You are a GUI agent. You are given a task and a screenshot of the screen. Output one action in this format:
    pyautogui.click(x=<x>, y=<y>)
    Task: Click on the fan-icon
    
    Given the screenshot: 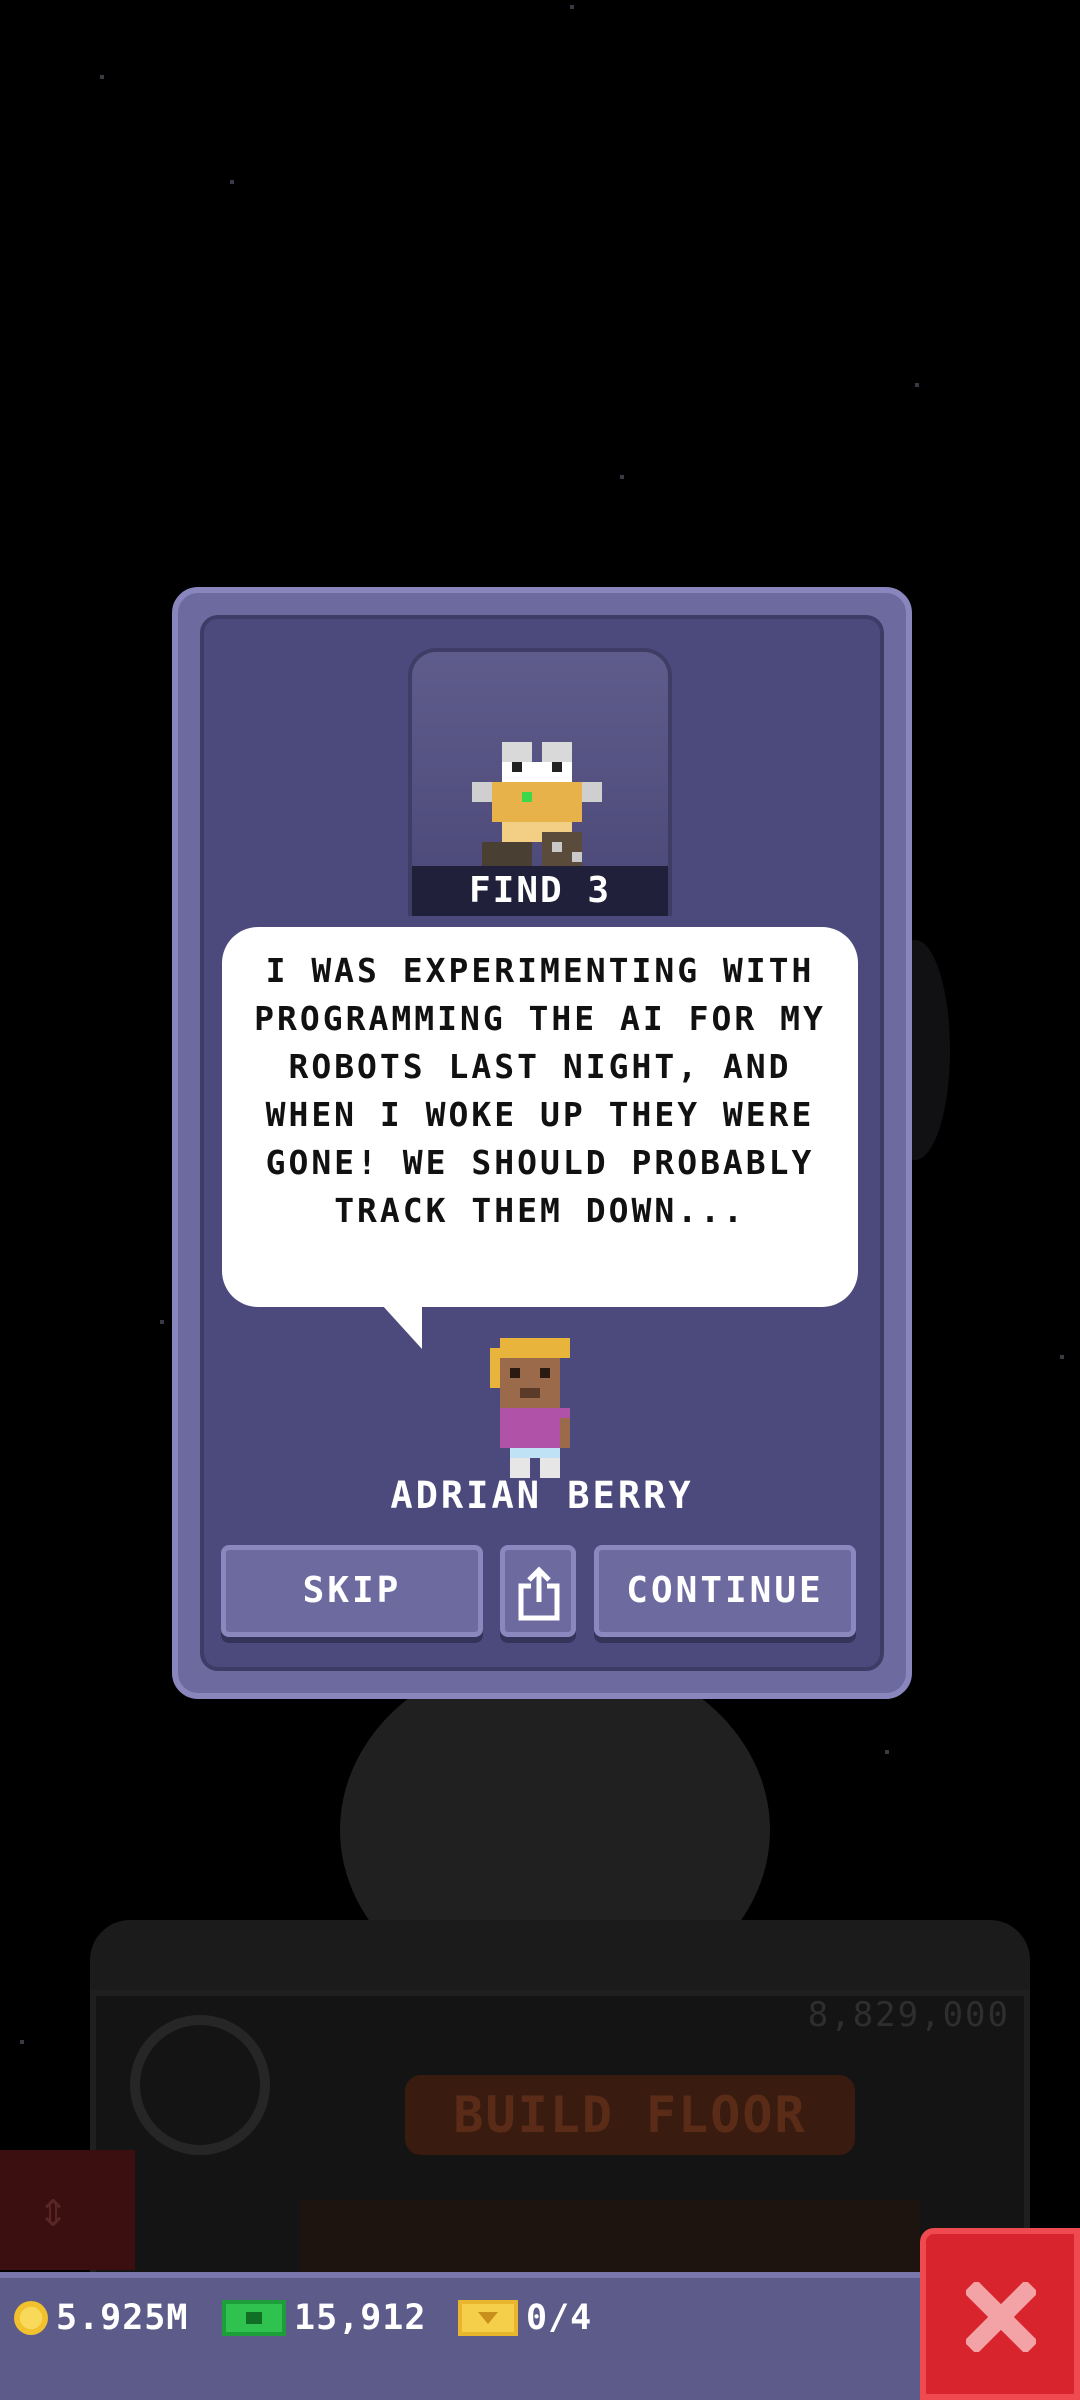 What is the action you would take?
    pyautogui.click(x=200, y=2085)
    